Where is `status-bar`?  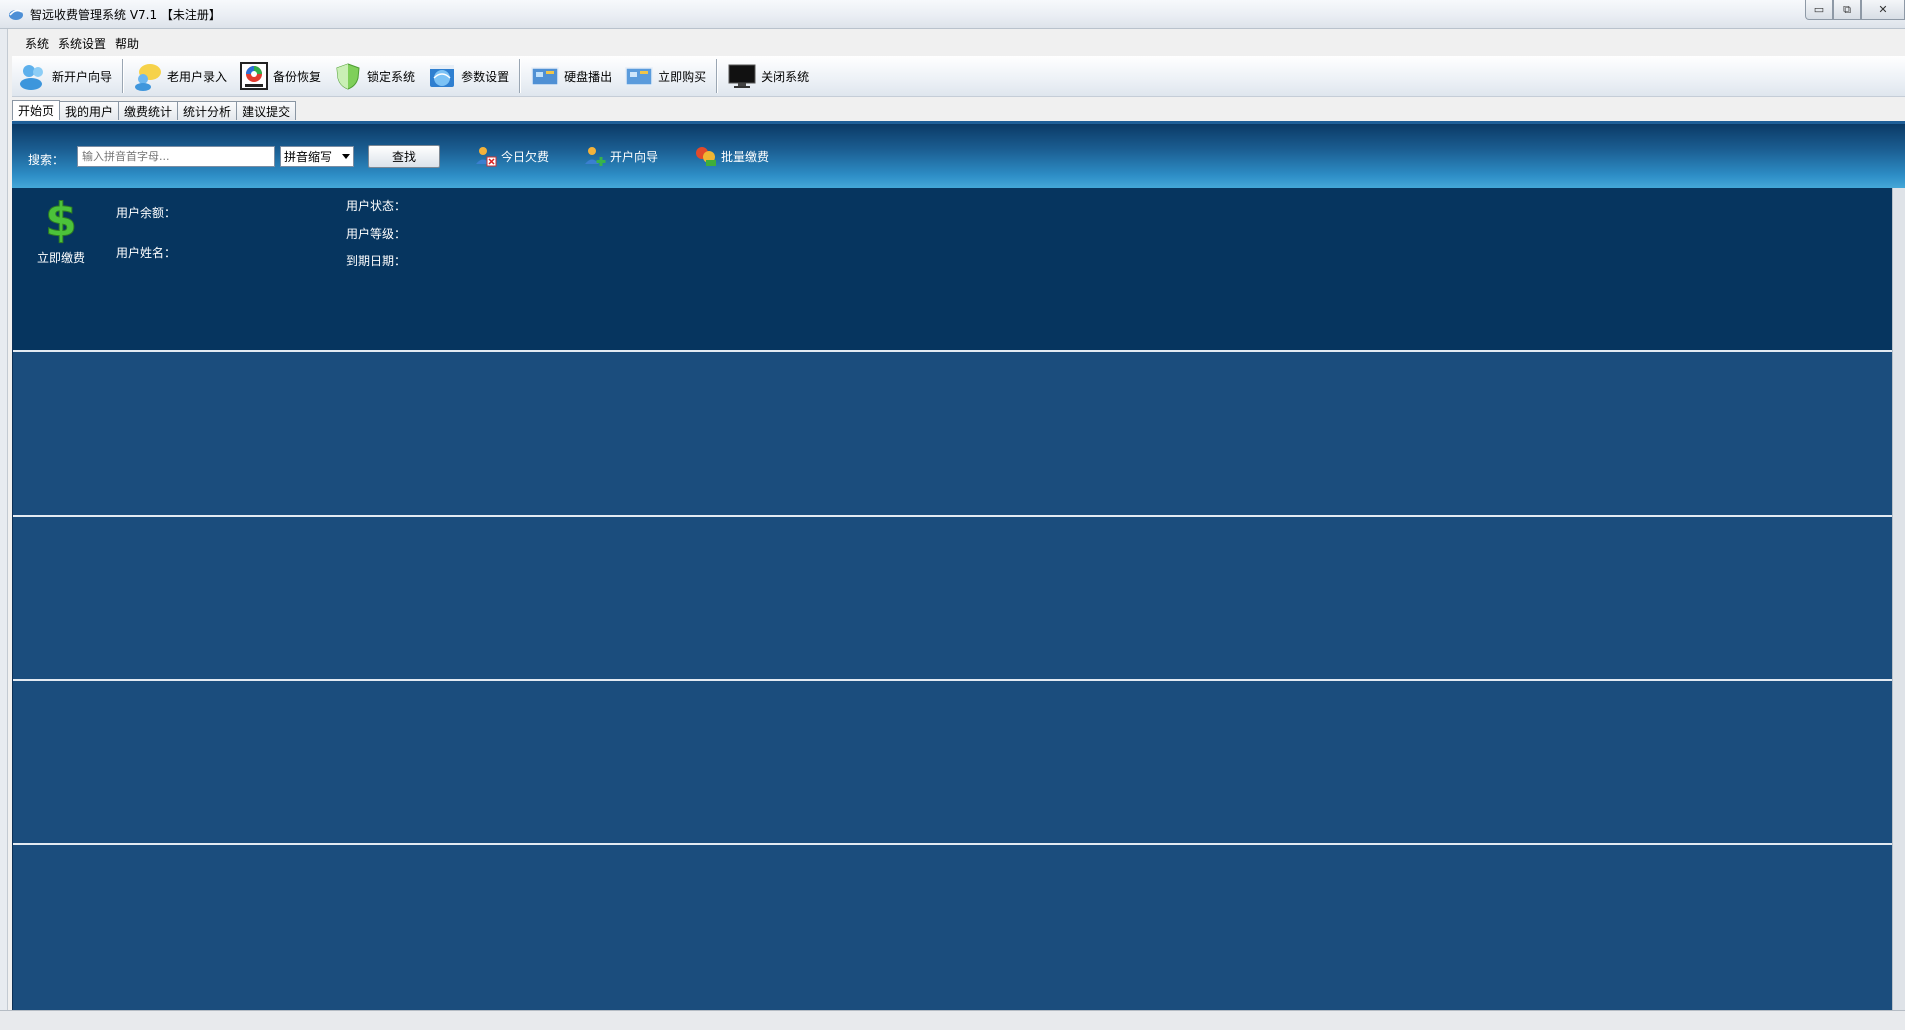
status-bar is located at coordinates (952, 1020).